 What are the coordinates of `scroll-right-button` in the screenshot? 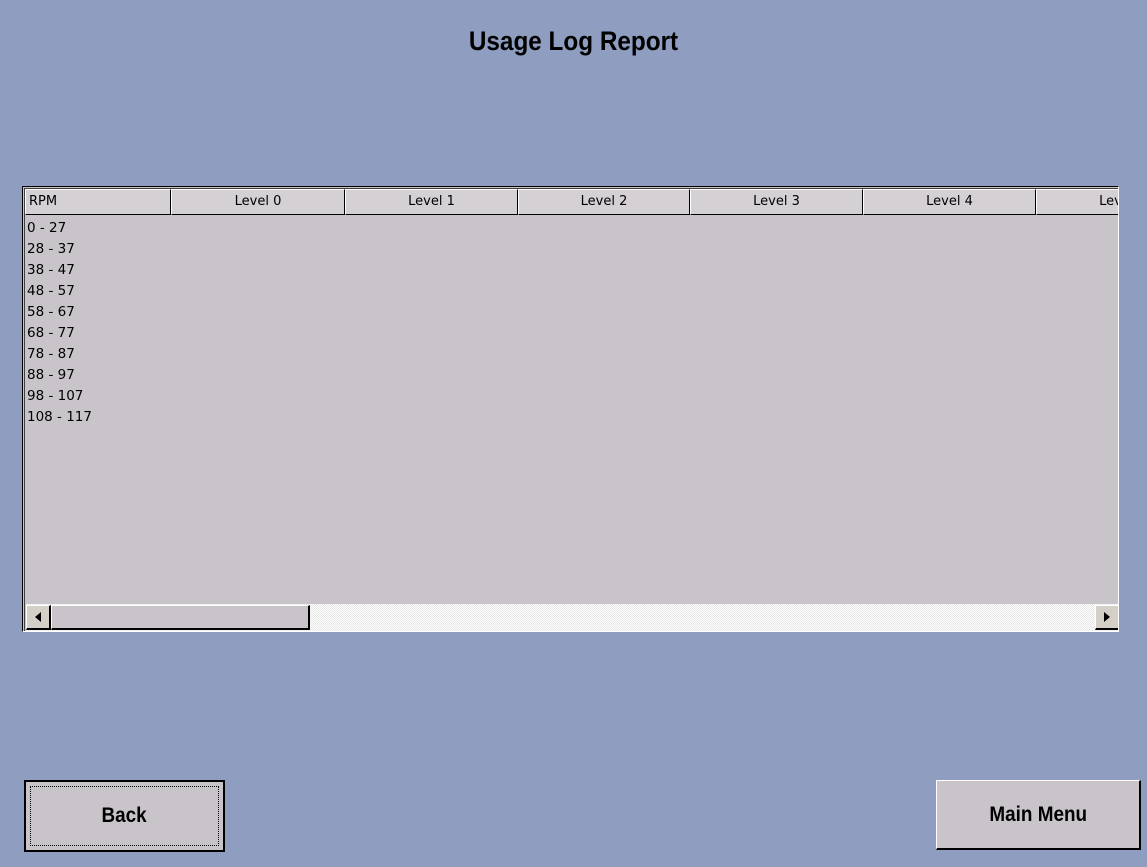 It's located at (1106, 617).